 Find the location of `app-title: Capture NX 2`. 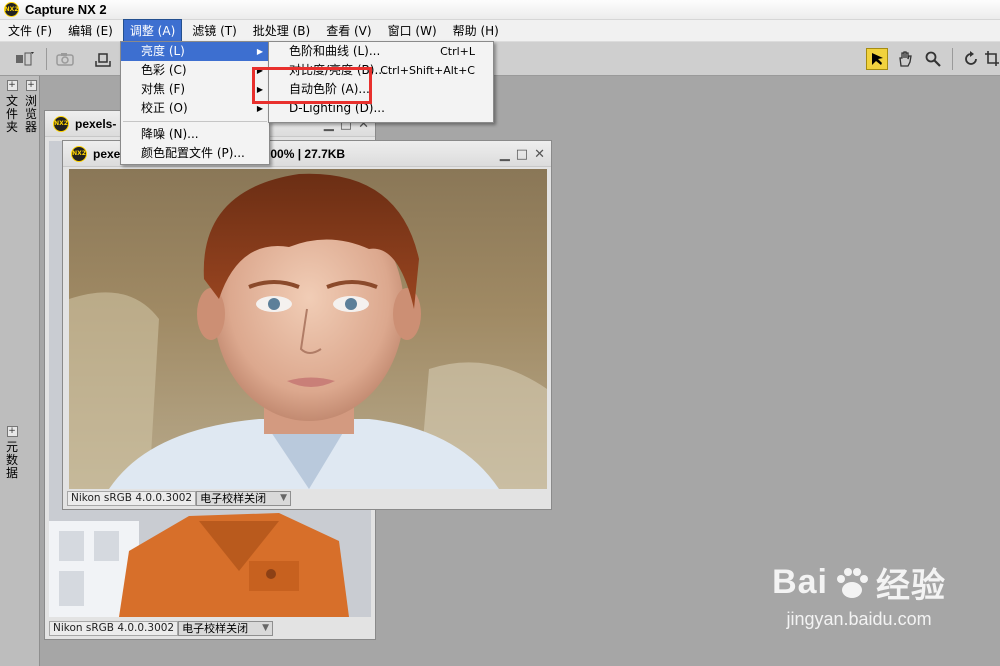

app-title: Capture NX 2 is located at coordinates (66, 9).